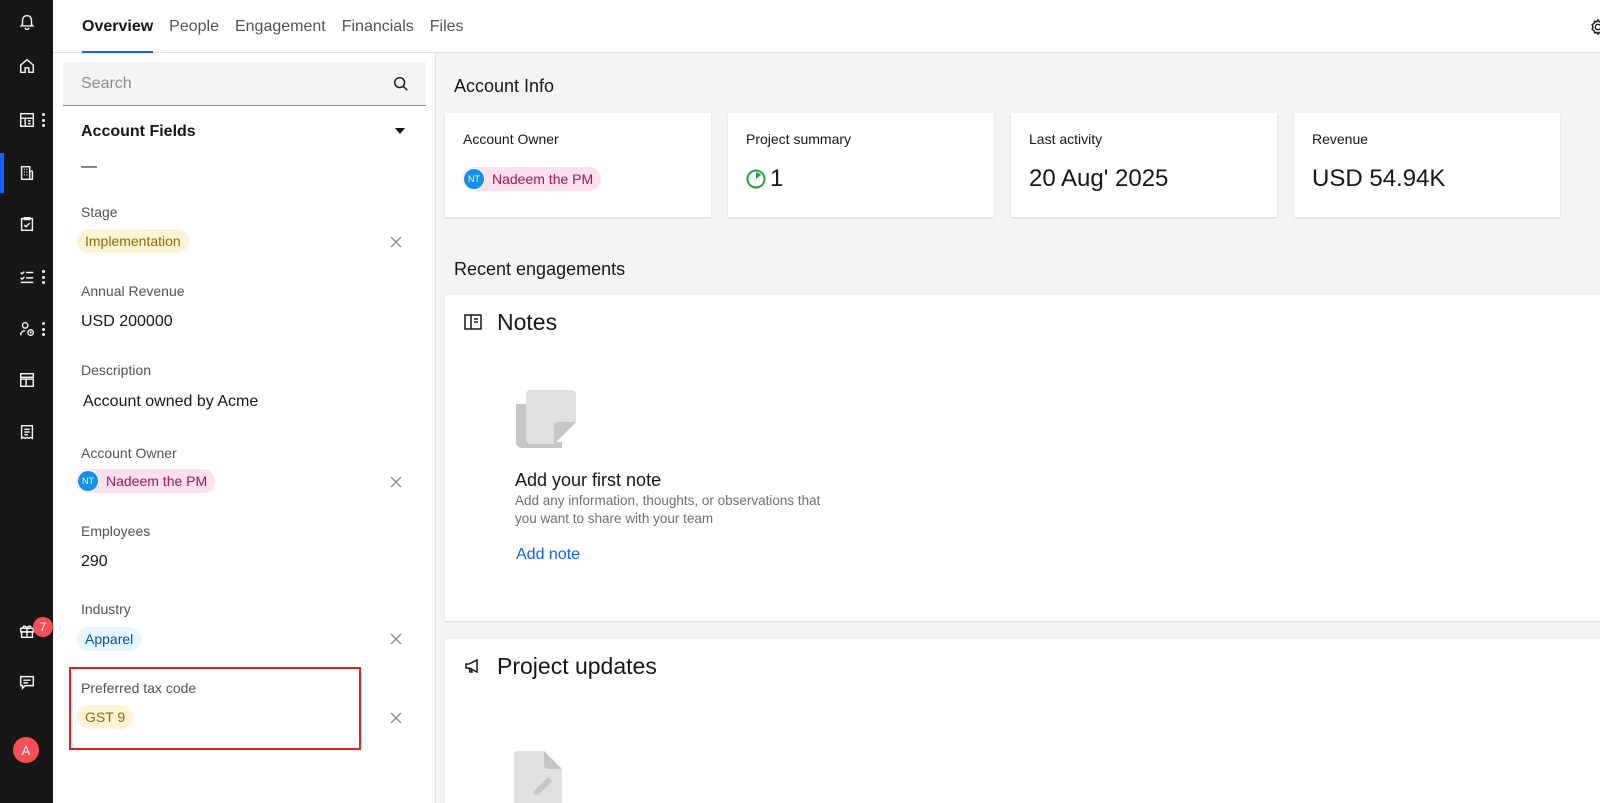  I want to click on project-count: 1, so click(776, 179).